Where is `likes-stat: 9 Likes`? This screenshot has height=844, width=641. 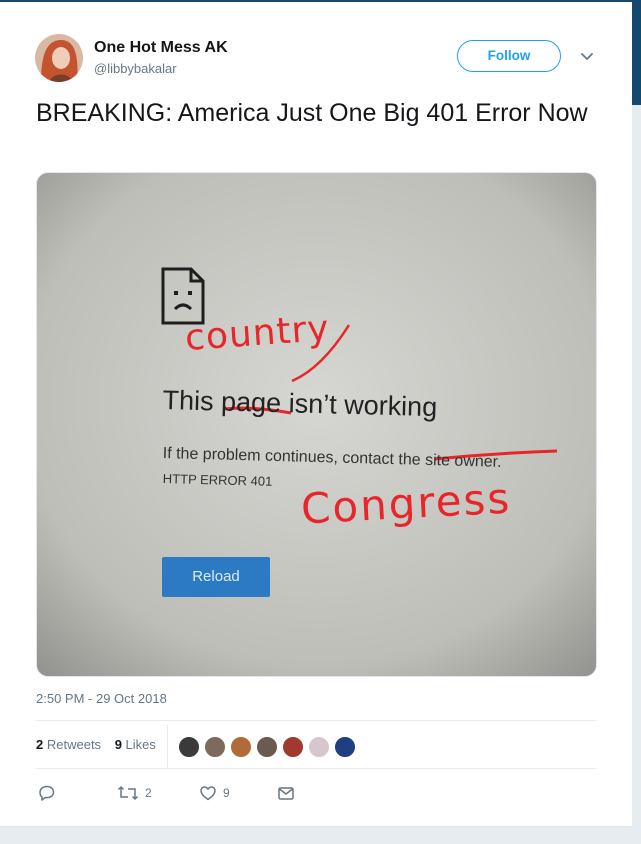 likes-stat: 9 Likes is located at coordinates (135, 744).